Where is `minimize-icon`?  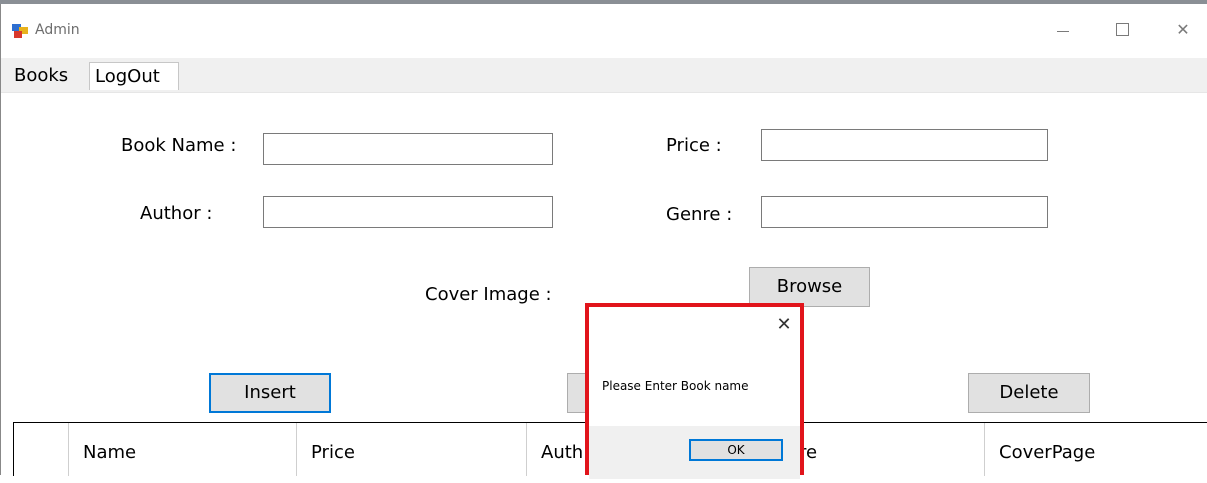
minimize-icon is located at coordinates (1063, 31).